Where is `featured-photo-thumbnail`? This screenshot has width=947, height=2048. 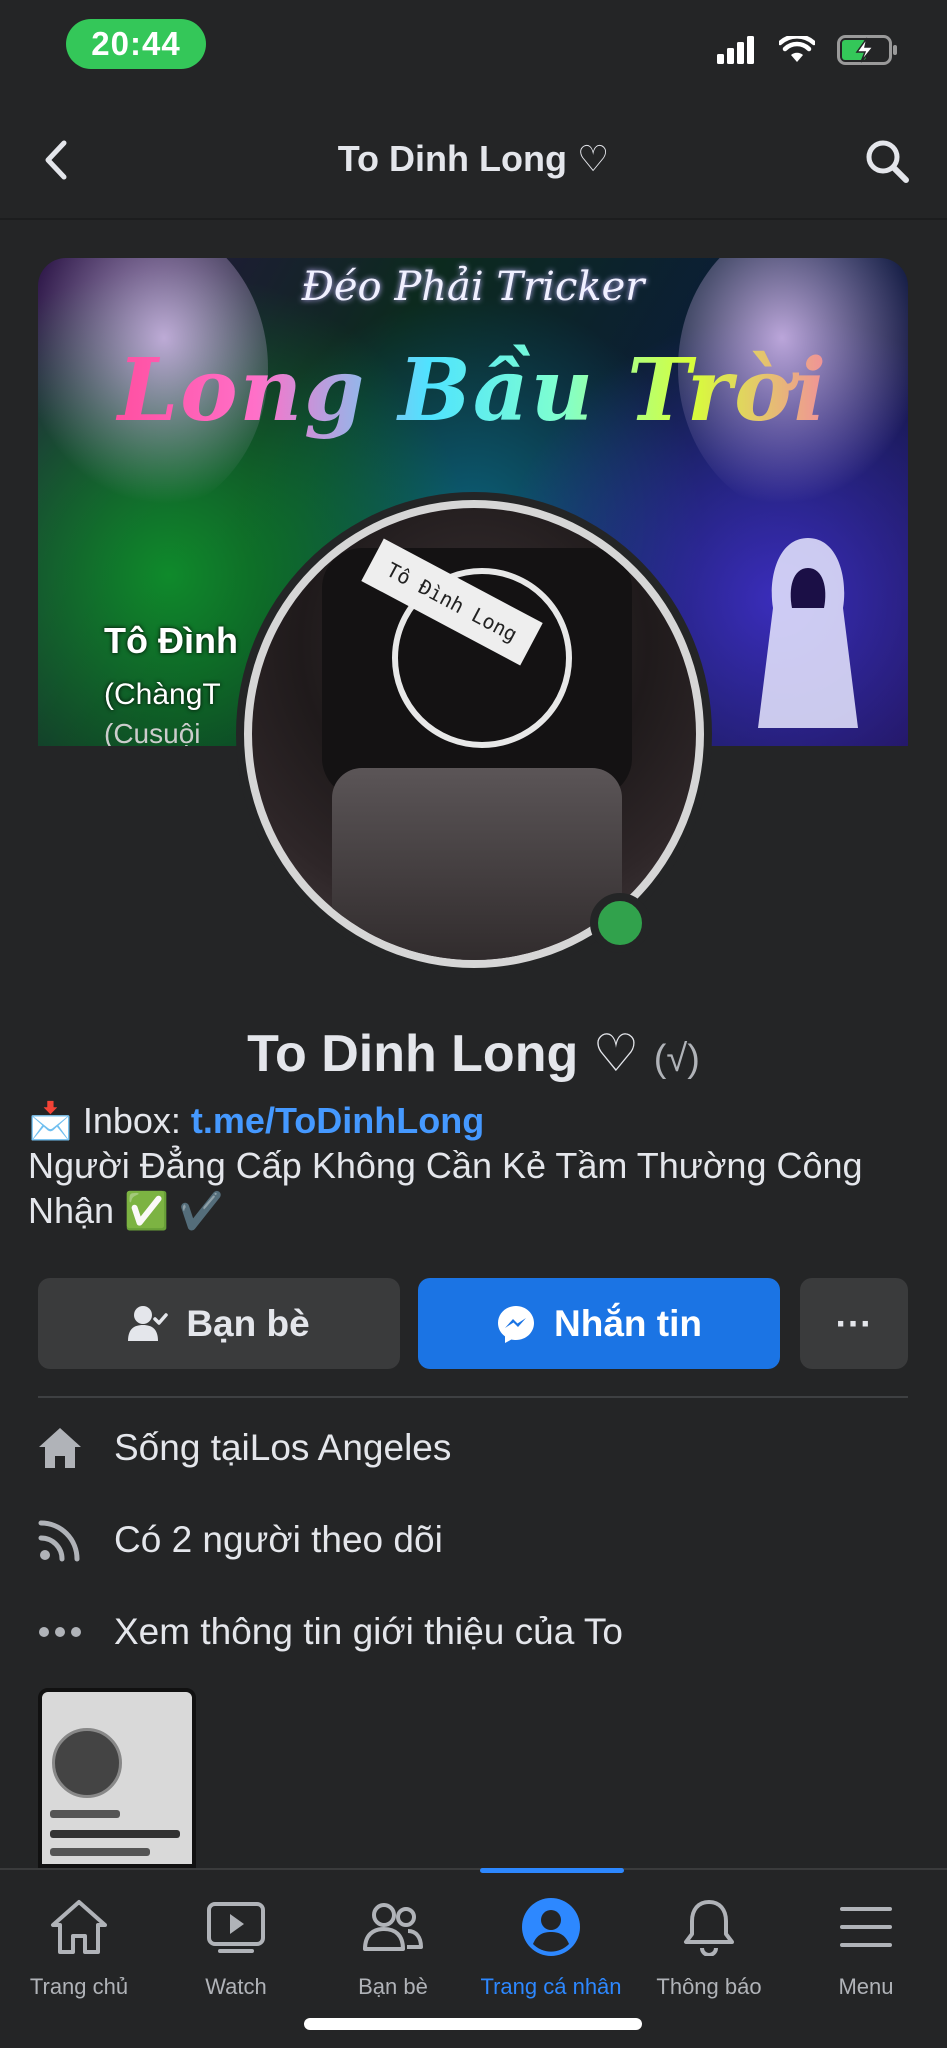 featured-photo-thumbnail is located at coordinates (117, 1778).